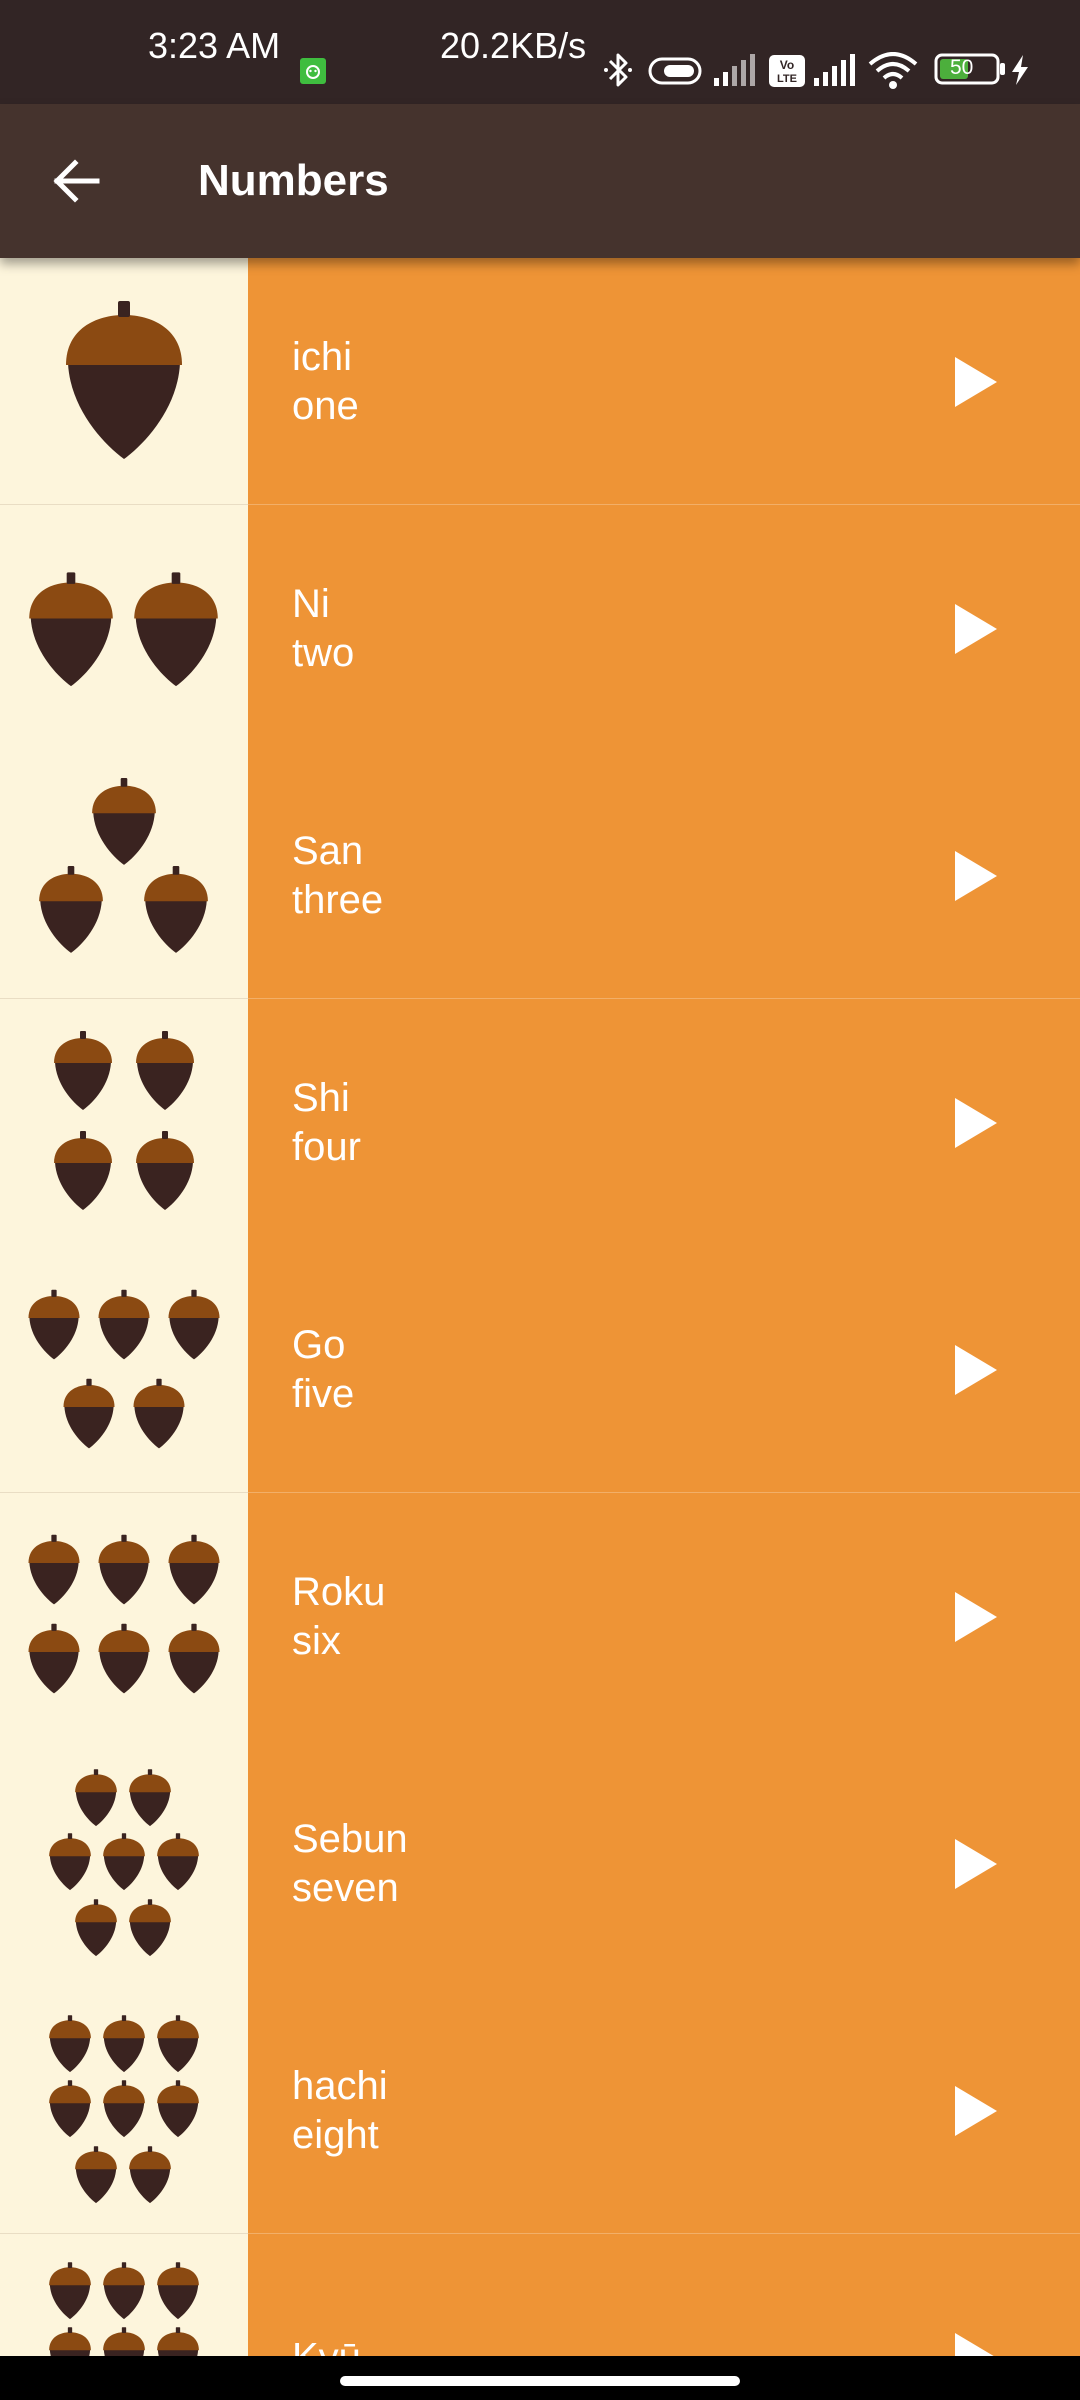 The image size is (1080, 2400). Describe the element at coordinates (338, 899) in the screenshot. I see `english-word: three` at that location.